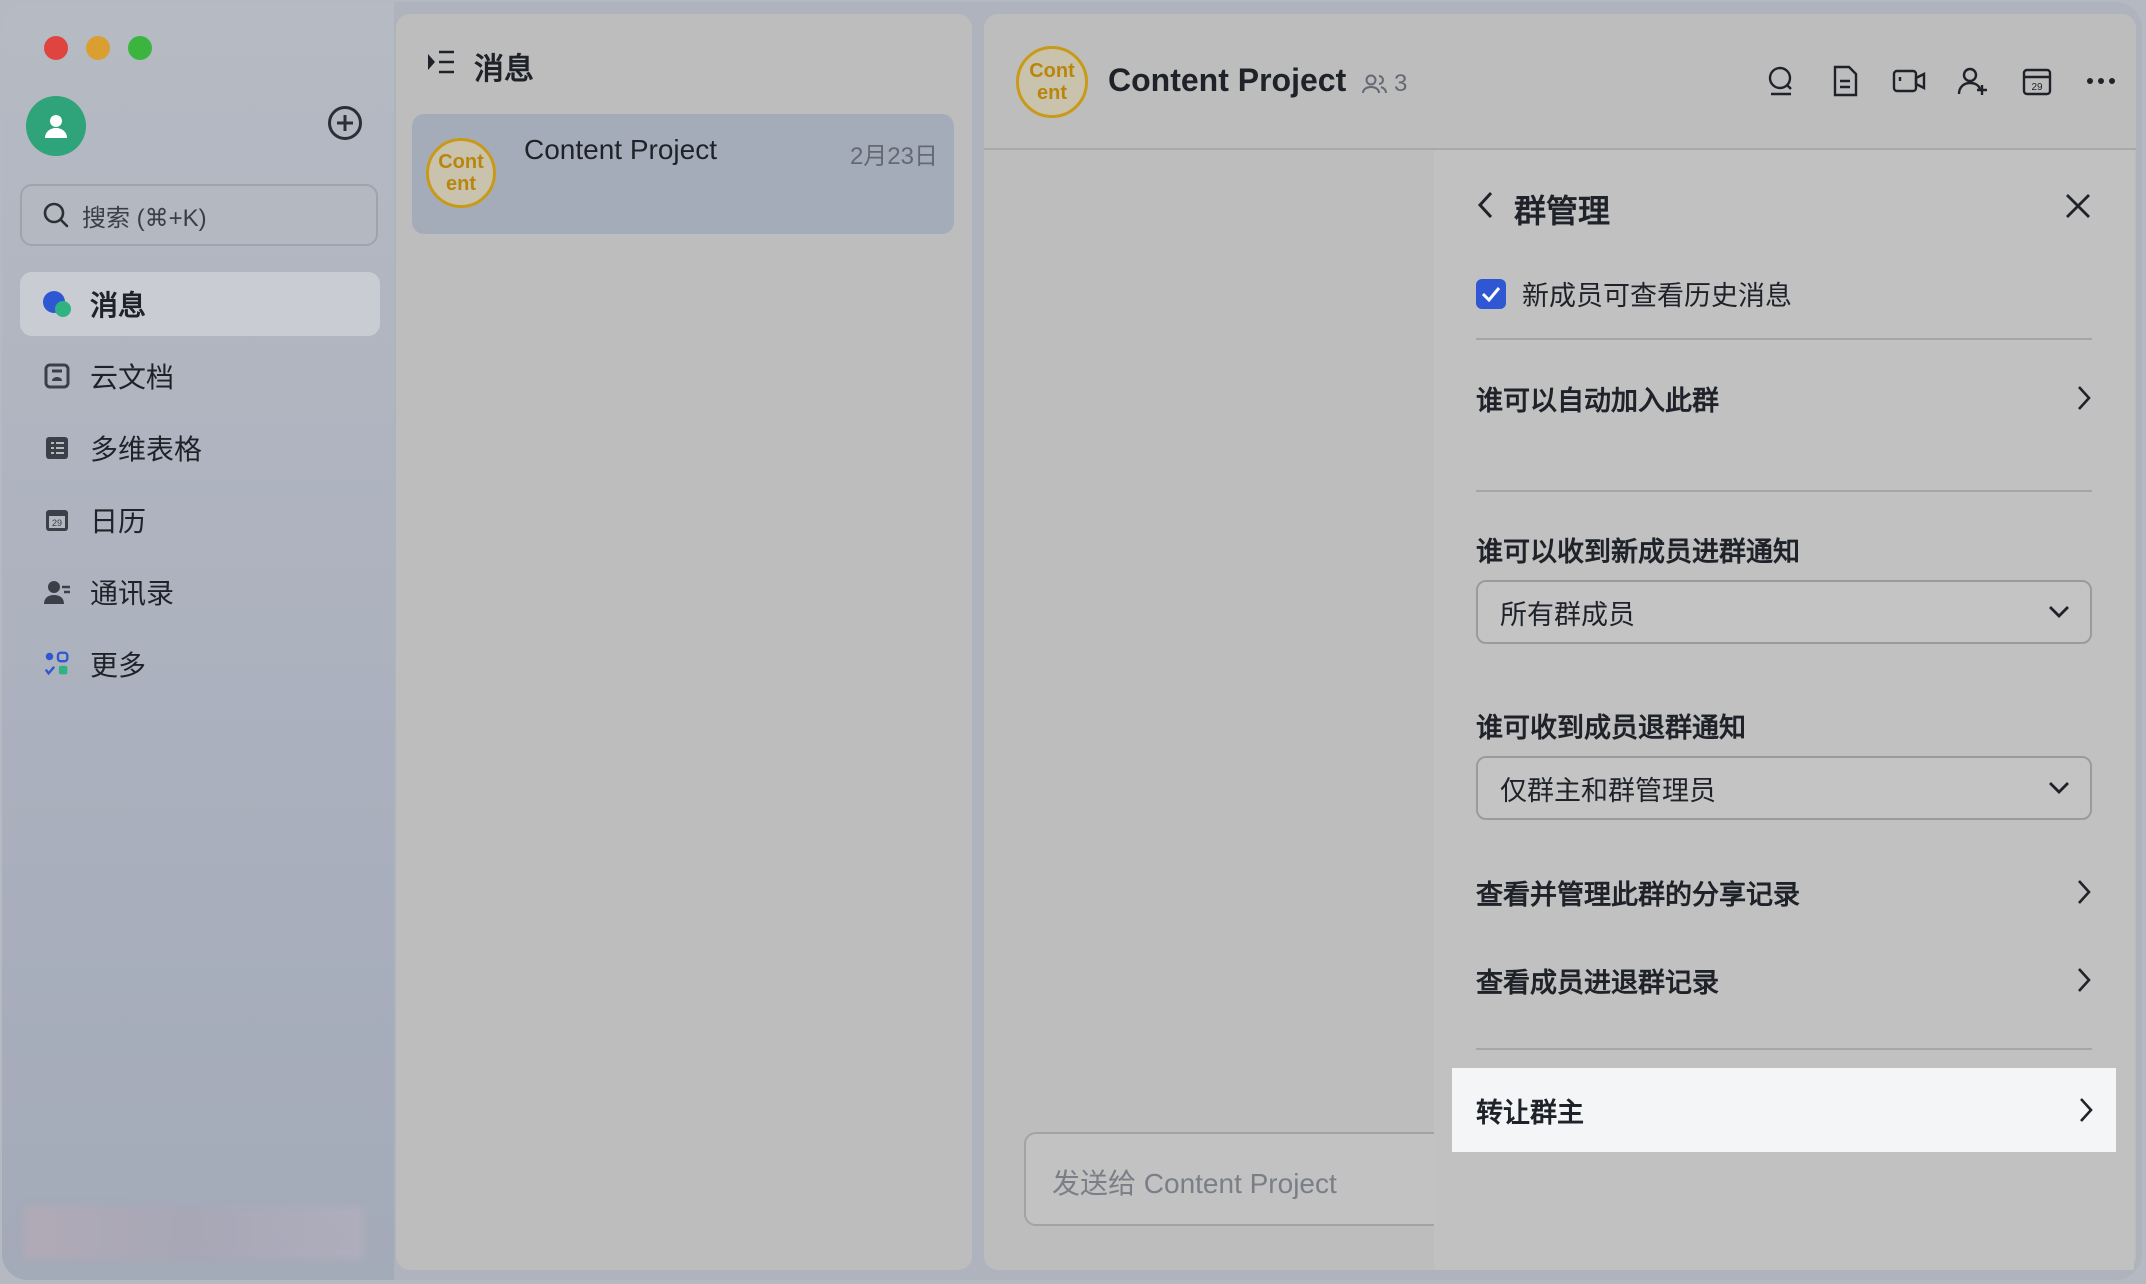  What do you see at coordinates (200, 664) in the screenshot?
I see `sidebar-item-more: 更多` at bounding box center [200, 664].